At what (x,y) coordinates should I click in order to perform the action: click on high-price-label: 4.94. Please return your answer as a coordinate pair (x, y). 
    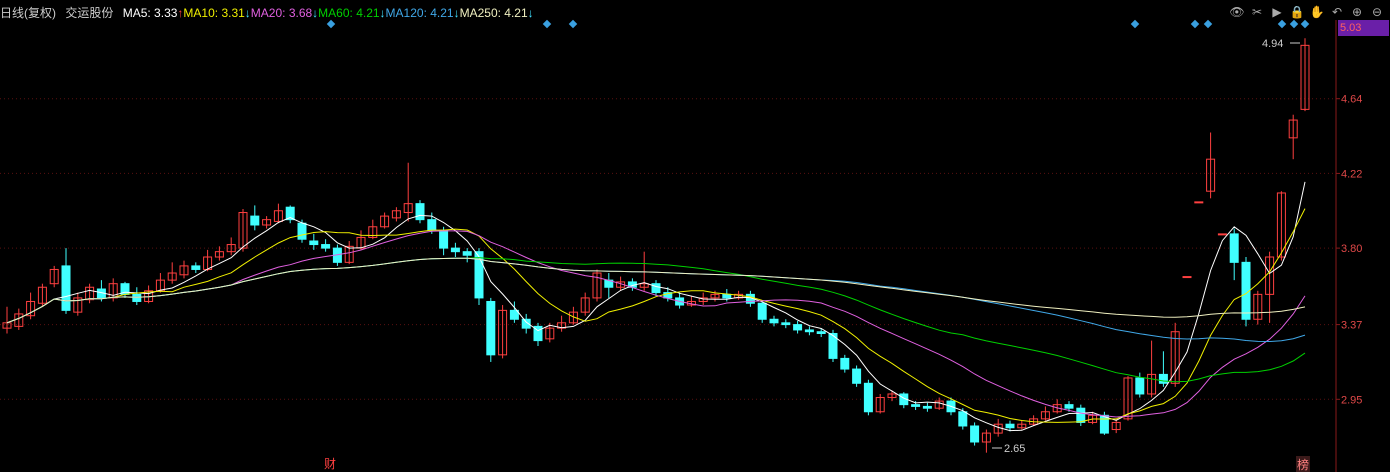
    Looking at the image, I should click on (1272, 44).